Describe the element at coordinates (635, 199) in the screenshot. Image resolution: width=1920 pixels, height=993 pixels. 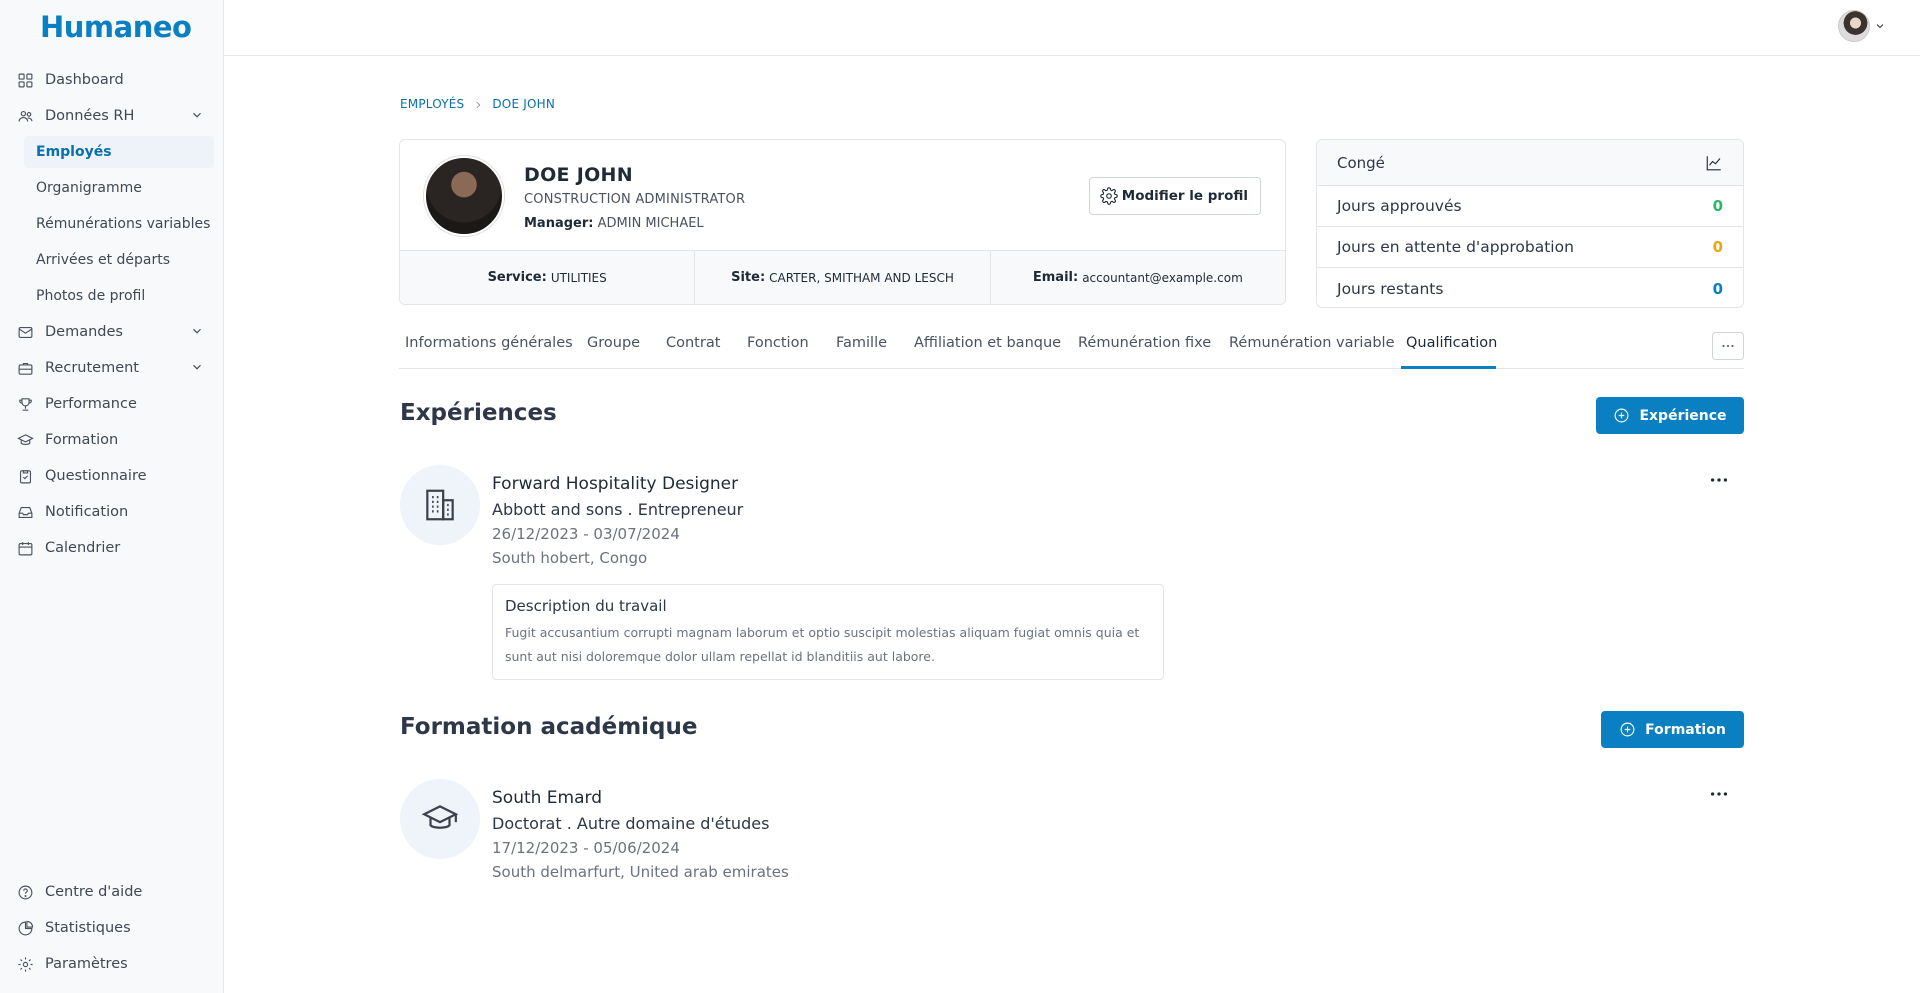
I see `profile-title: CONSTRUCTION ADMINISTRATOR` at that location.